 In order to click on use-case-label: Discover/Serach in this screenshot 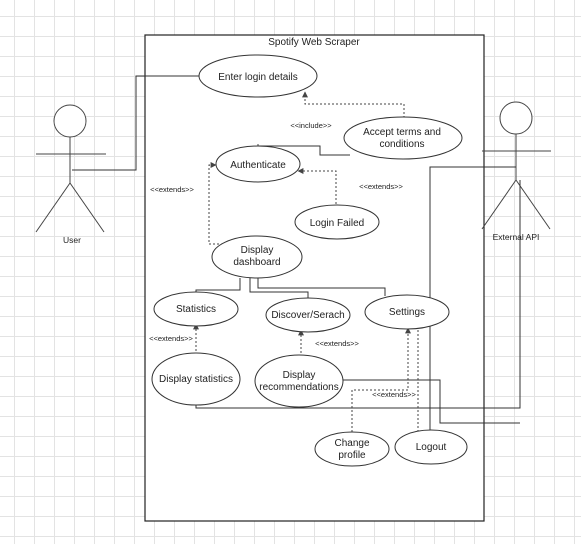, I will do `click(307, 315)`.